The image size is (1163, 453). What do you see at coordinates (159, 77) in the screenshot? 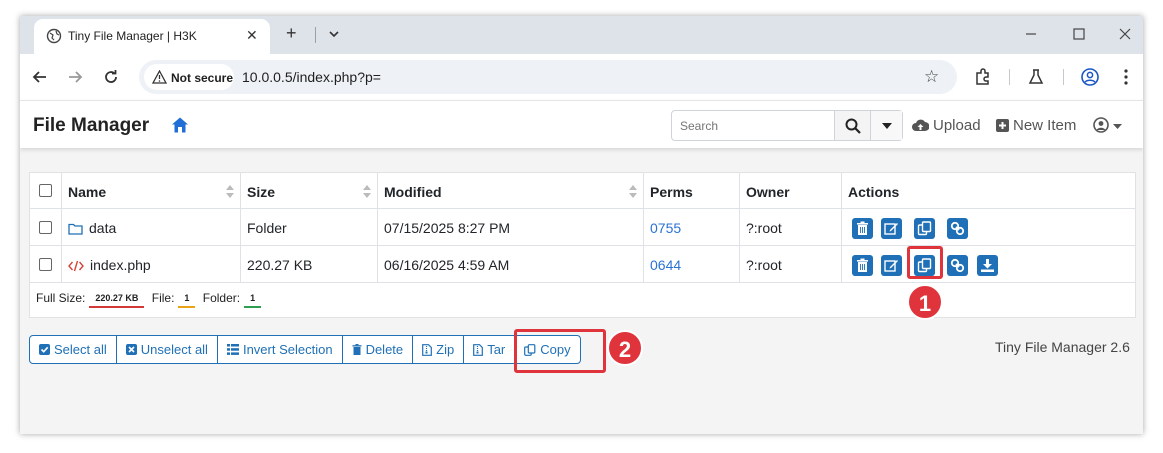
I see `warning-icon` at bounding box center [159, 77].